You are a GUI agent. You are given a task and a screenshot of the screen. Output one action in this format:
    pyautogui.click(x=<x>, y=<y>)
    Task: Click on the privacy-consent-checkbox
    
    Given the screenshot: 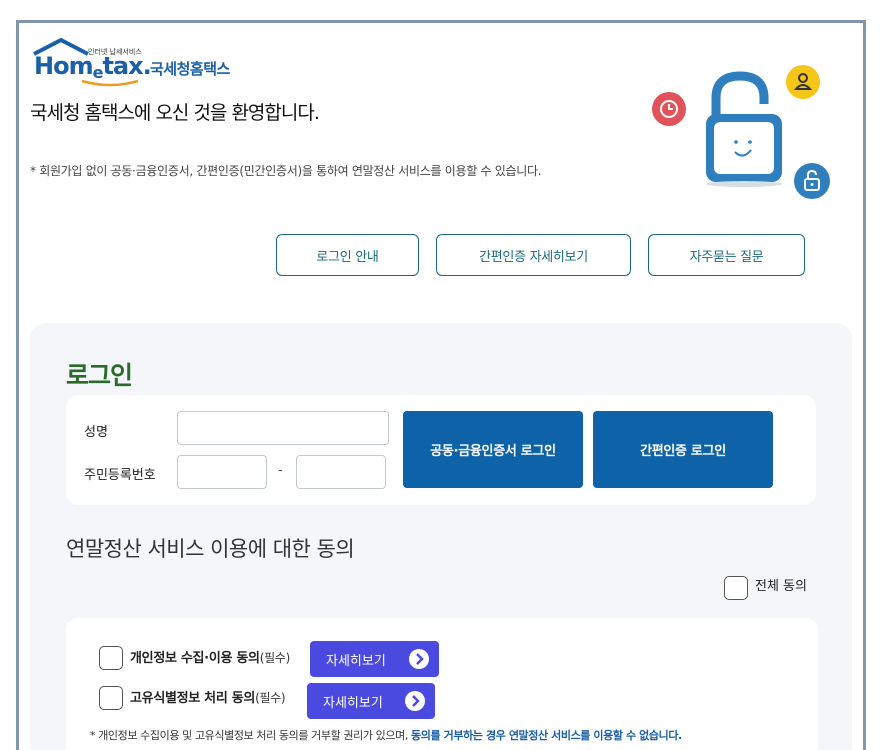 What is the action you would take?
    pyautogui.click(x=111, y=658)
    